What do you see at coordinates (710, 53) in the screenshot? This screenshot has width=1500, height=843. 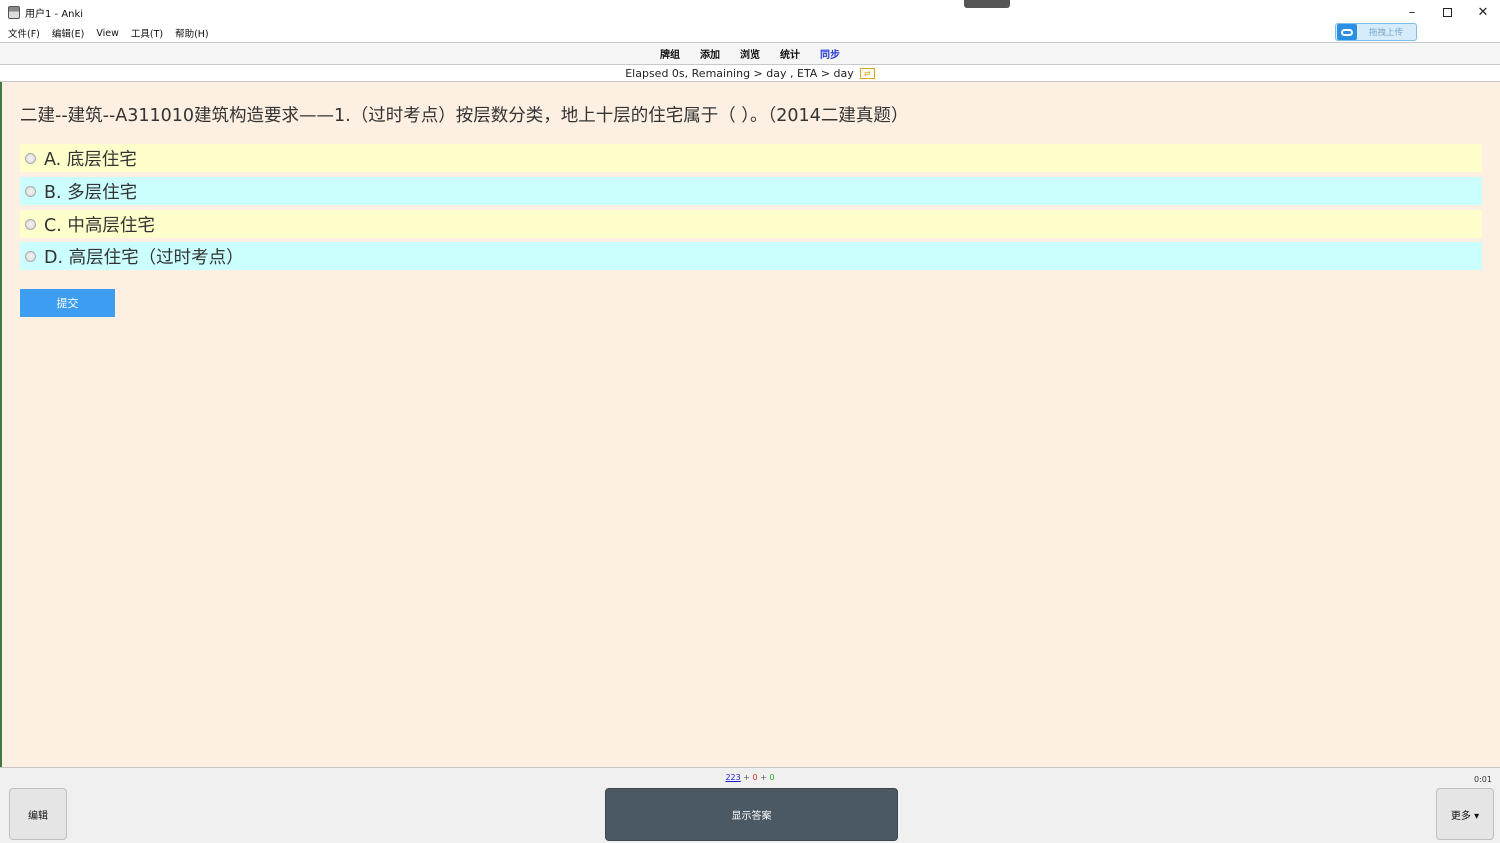 I see `toolbar-add: 添加` at bounding box center [710, 53].